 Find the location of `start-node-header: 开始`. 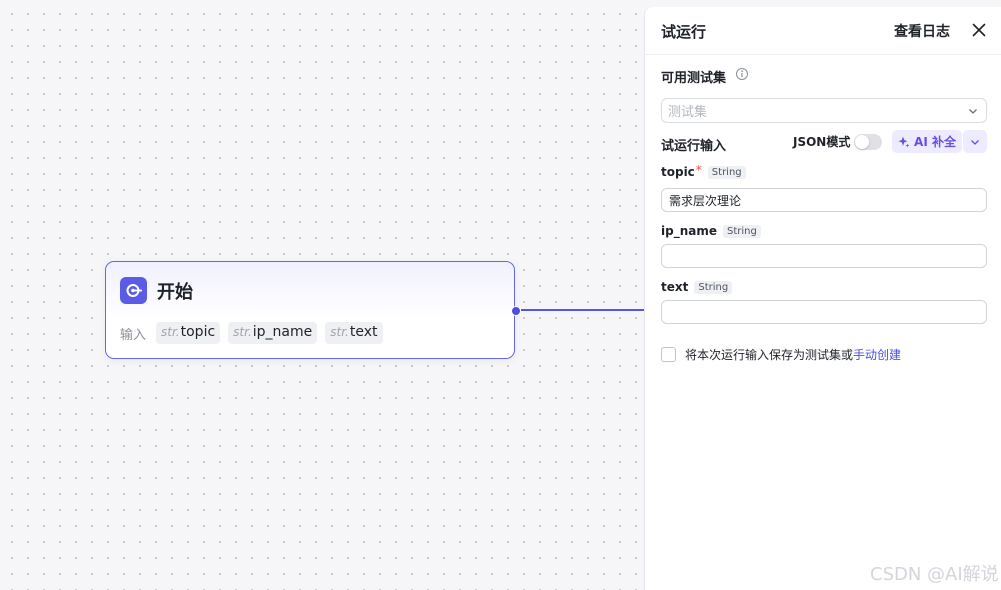

start-node-header: 开始 is located at coordinates (156, 290).